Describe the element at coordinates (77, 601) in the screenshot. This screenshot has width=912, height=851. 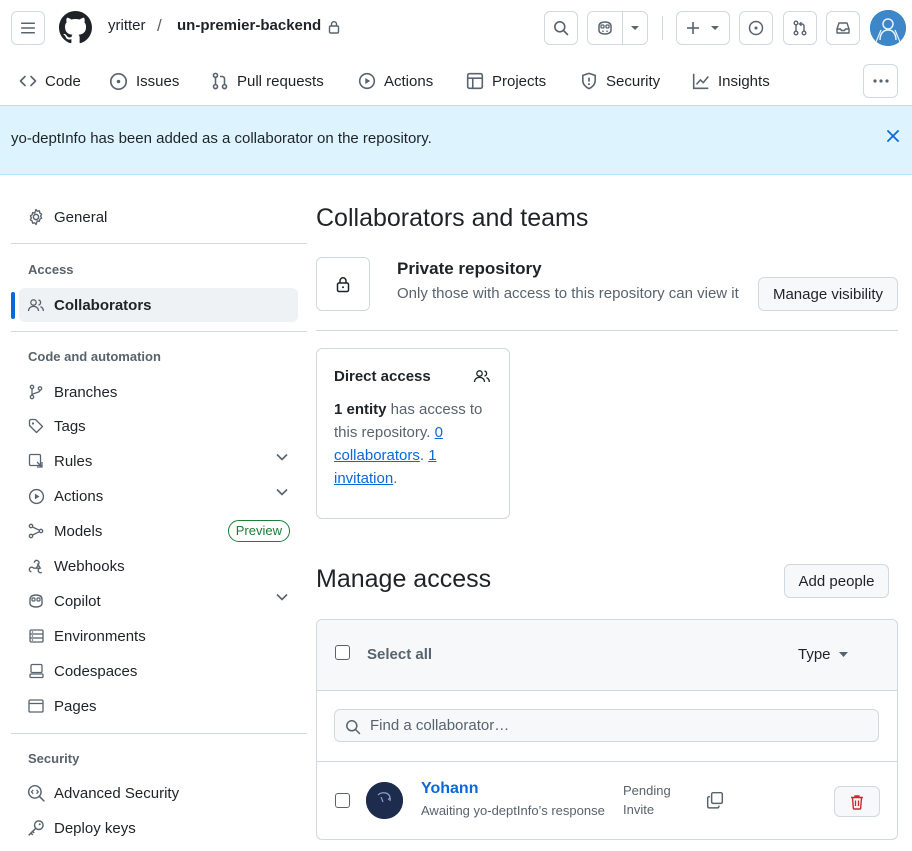
I see `sidebar-item-label: Copilot` at that location.